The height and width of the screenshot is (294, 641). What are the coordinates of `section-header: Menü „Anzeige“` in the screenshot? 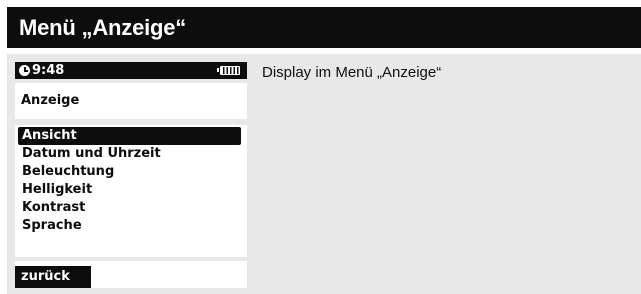 It's located at (324, 27).